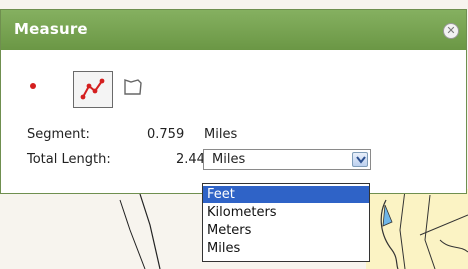 This screenshot has width=468, height=269. I want to click on close-icon: ✕, so click(451, 31).